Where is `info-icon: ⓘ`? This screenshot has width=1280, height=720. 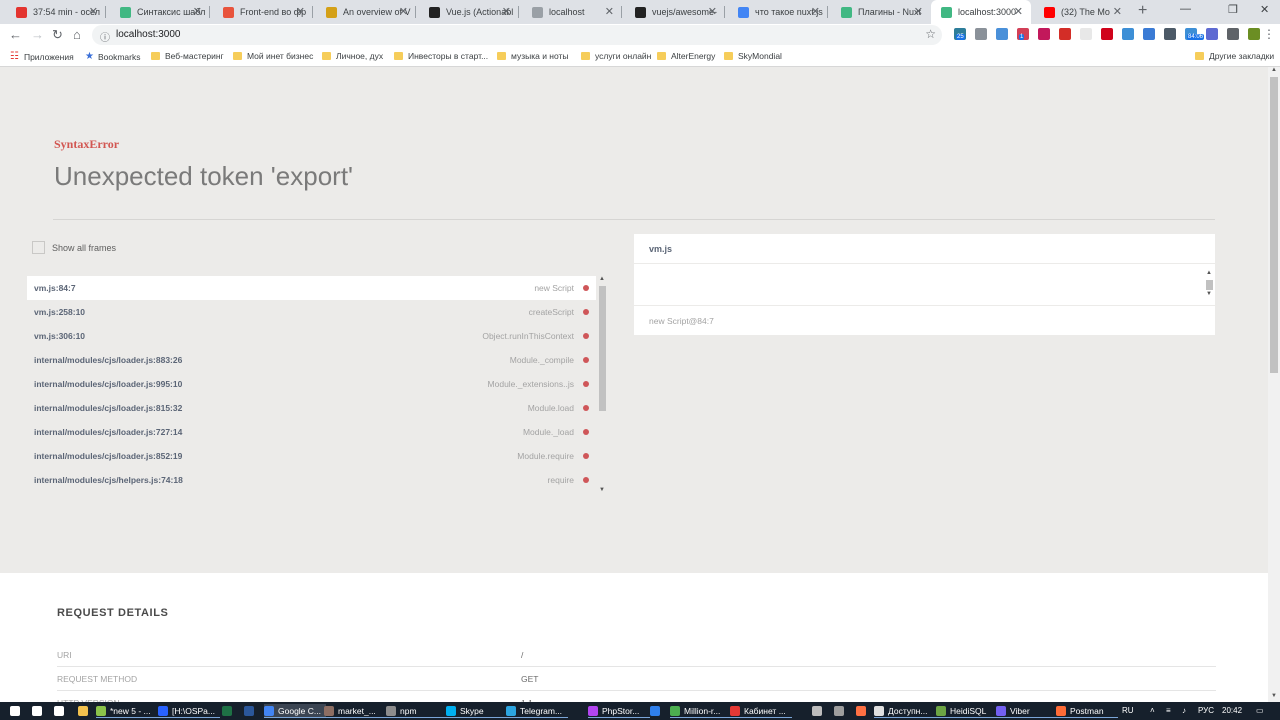
info-icon: ⓘ is located at coordinates (105, 36).